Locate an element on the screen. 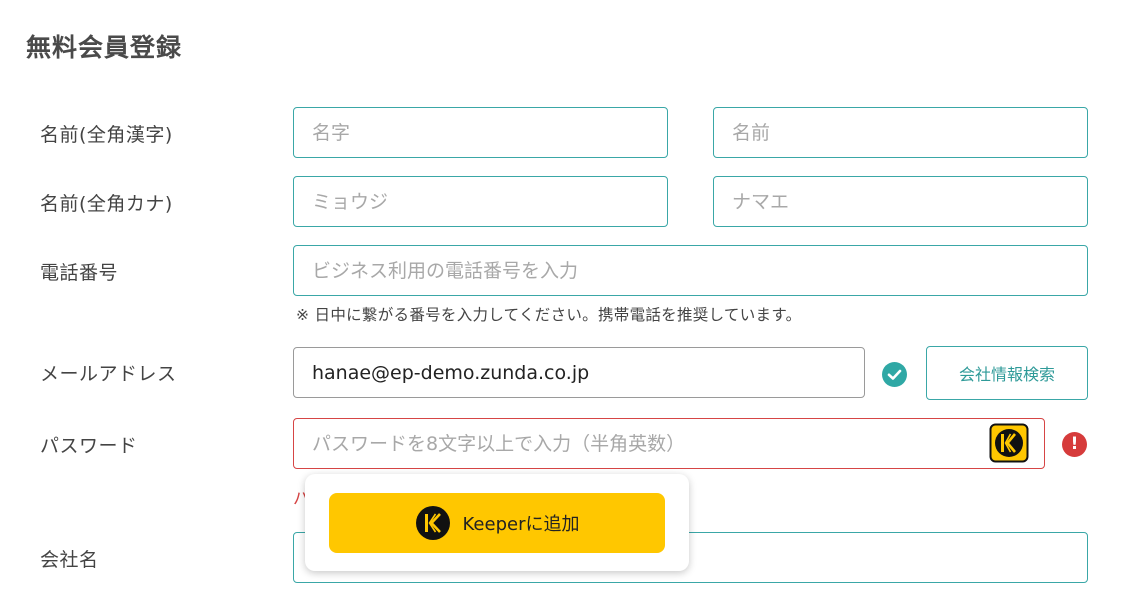  name-kanji-label: 名前(全角漢字) is located at coordinates (106, 135).